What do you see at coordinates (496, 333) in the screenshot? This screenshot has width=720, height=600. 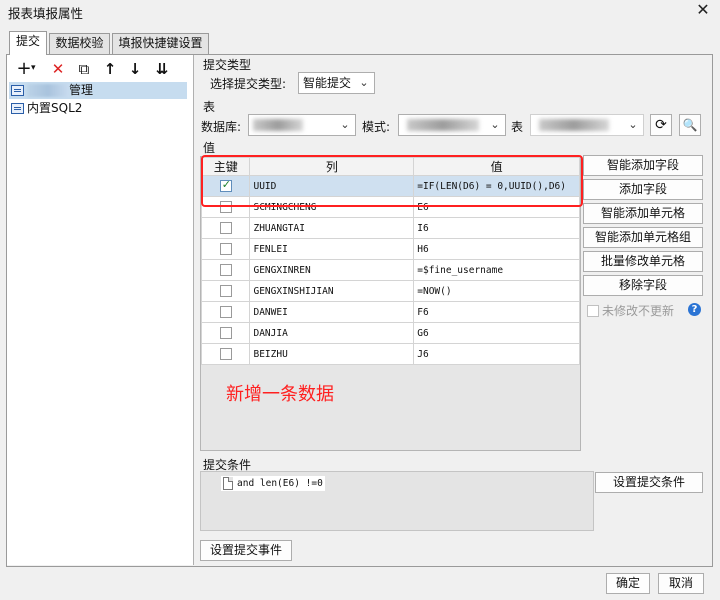 I see `value-cell: G6` at bounding box center [496, 333].